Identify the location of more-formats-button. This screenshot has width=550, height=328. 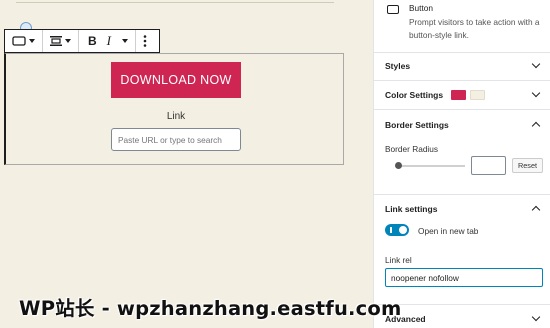
(123, 41).